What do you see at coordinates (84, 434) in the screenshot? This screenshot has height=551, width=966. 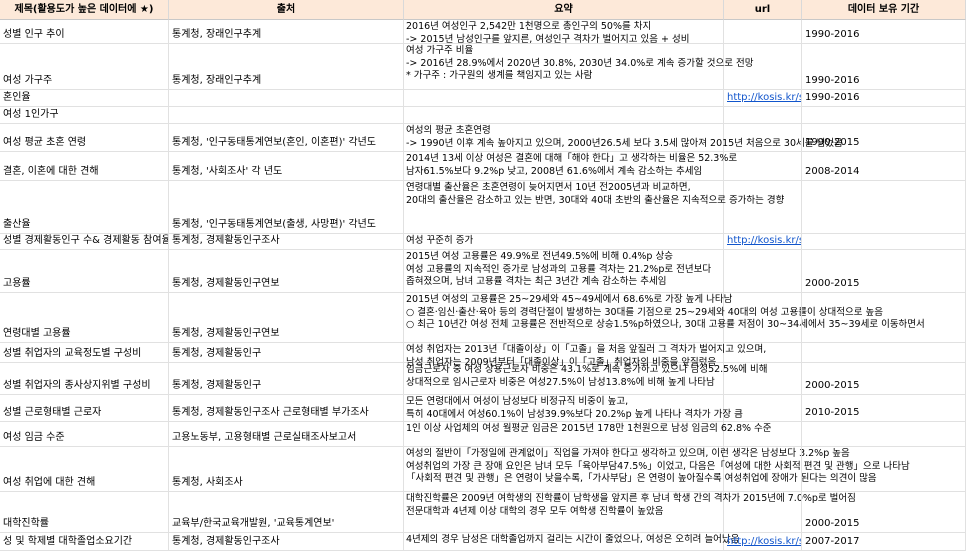 I see `title-cell: 여성 임금 수준` at bounding box center [84, 434].